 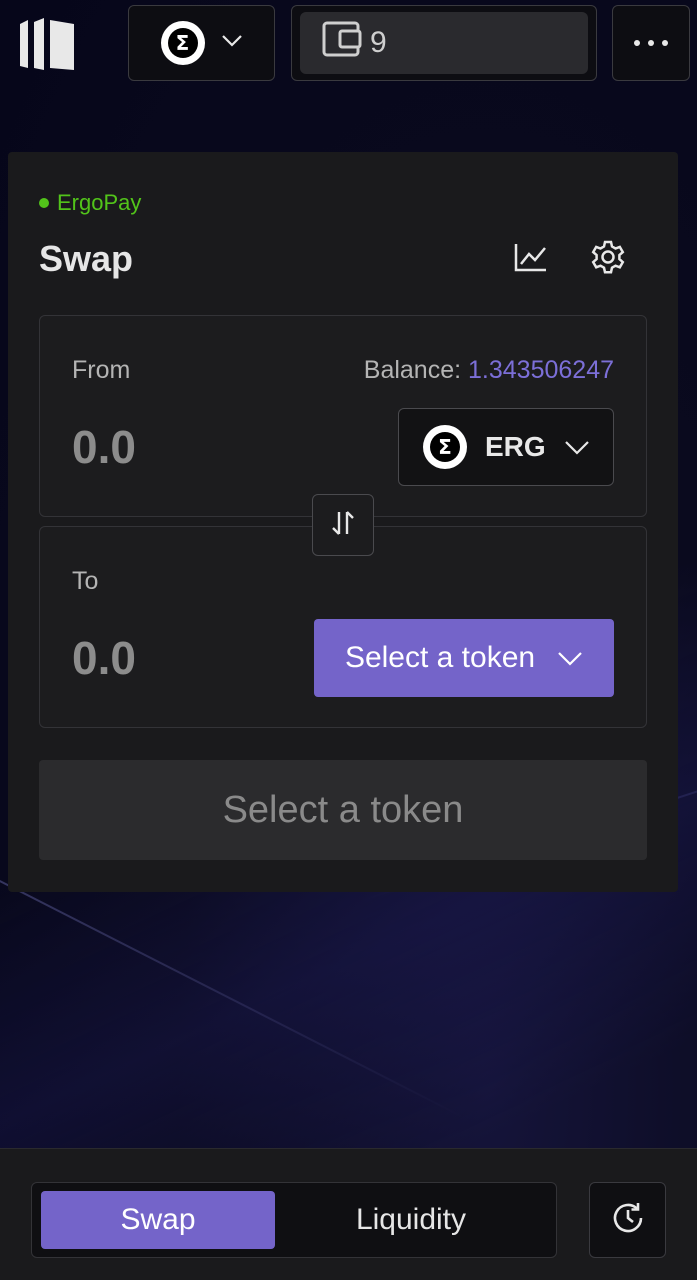 What do you see at coordinates (158, 1220) in the screenshot?
I see `tab-swap: Swap` at bounding box center [158, 1220].